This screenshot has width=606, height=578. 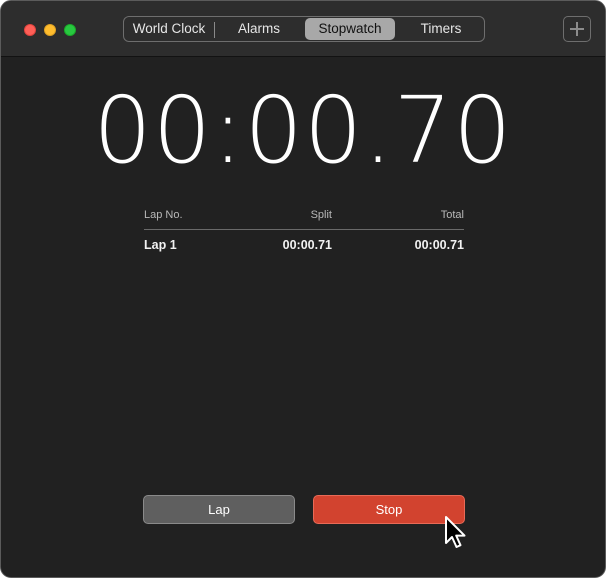 I want to click on stopwatch-time-display: 00:00.70, so click(x=303, y=130).